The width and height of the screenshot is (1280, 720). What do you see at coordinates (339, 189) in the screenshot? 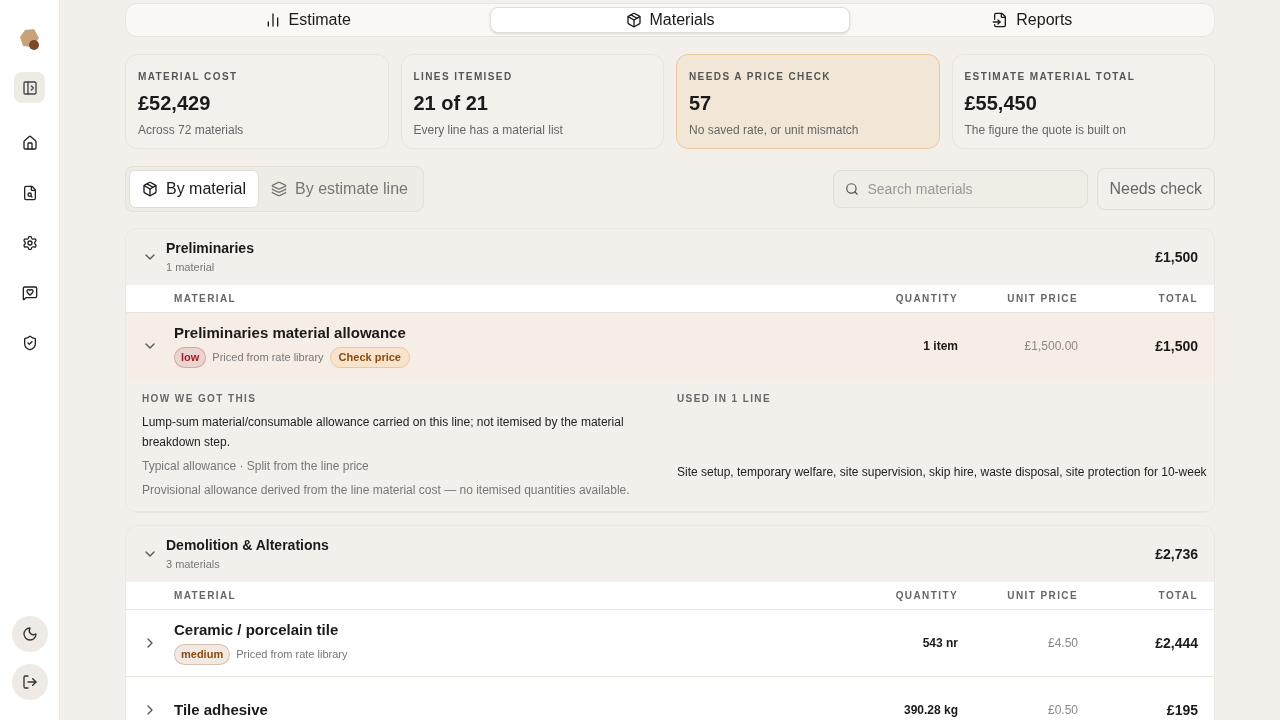
I see `view-toggle-option: By estimate line` at bounding box center [339, 189].